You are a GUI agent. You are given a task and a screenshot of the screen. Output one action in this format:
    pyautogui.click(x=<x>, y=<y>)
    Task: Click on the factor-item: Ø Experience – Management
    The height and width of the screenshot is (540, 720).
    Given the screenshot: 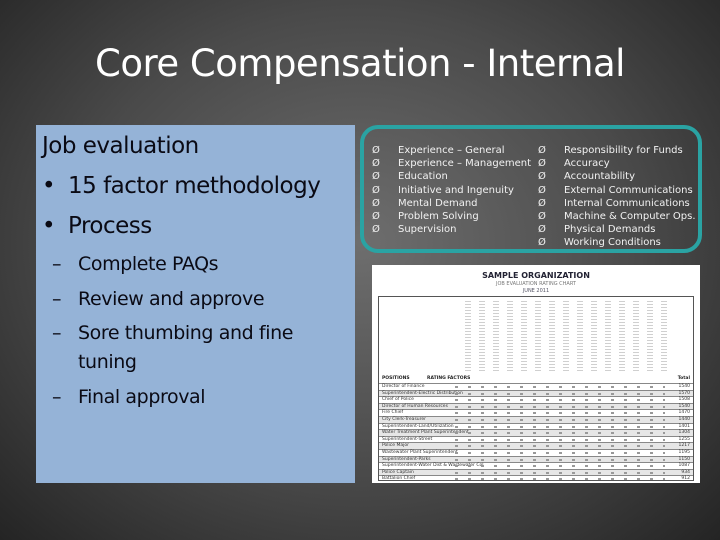 What is the action you would take?
    pyautogui.click(x=451, y=163)
    